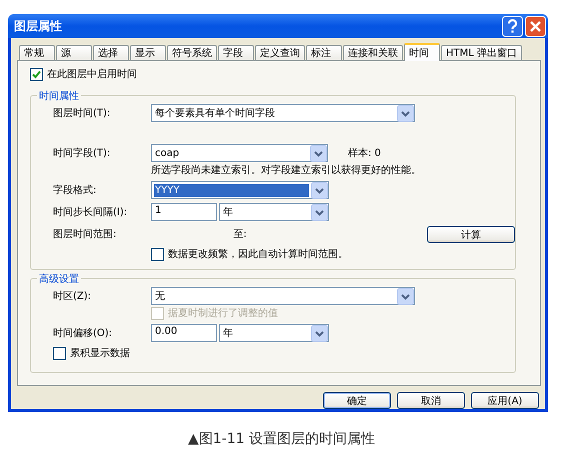  What do you see at coordinates (184, 212) in the screenshot?
I see `input-field: 1` at bounding box center [184, 212].